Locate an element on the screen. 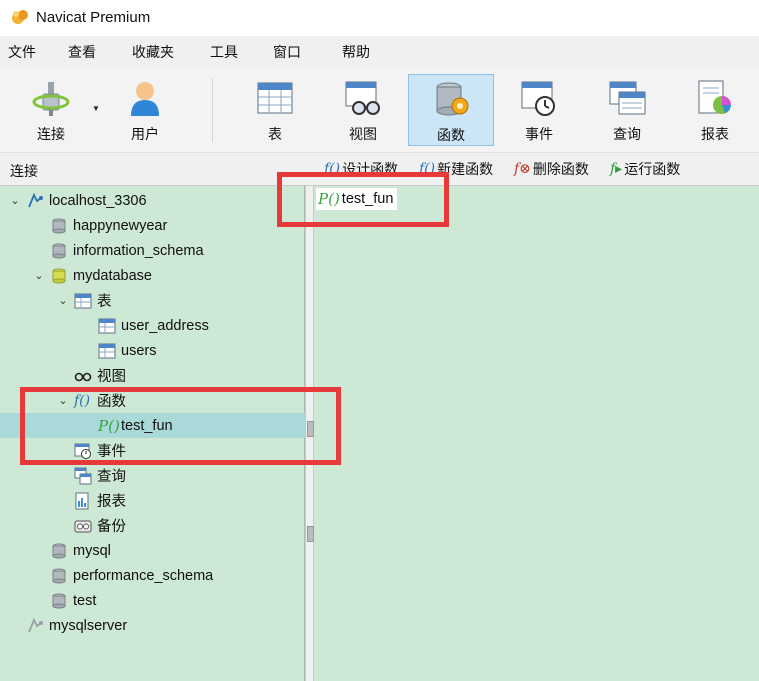 This screenshot has width=759, height=681. report-icon is located at coordinates (82, 500).